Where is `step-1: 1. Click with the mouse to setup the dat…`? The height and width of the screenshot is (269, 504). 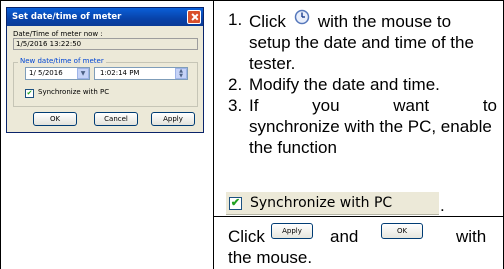
step-1: 1. Click with the mouse to setup the dat… is located at coordinates (363, 41).